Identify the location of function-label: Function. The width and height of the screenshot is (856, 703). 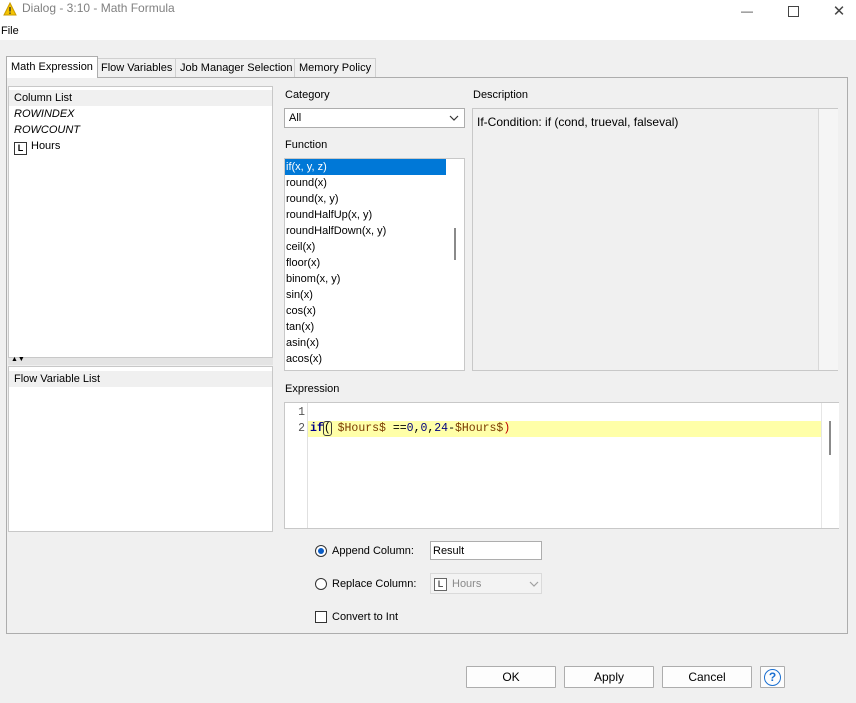
(306, 145).